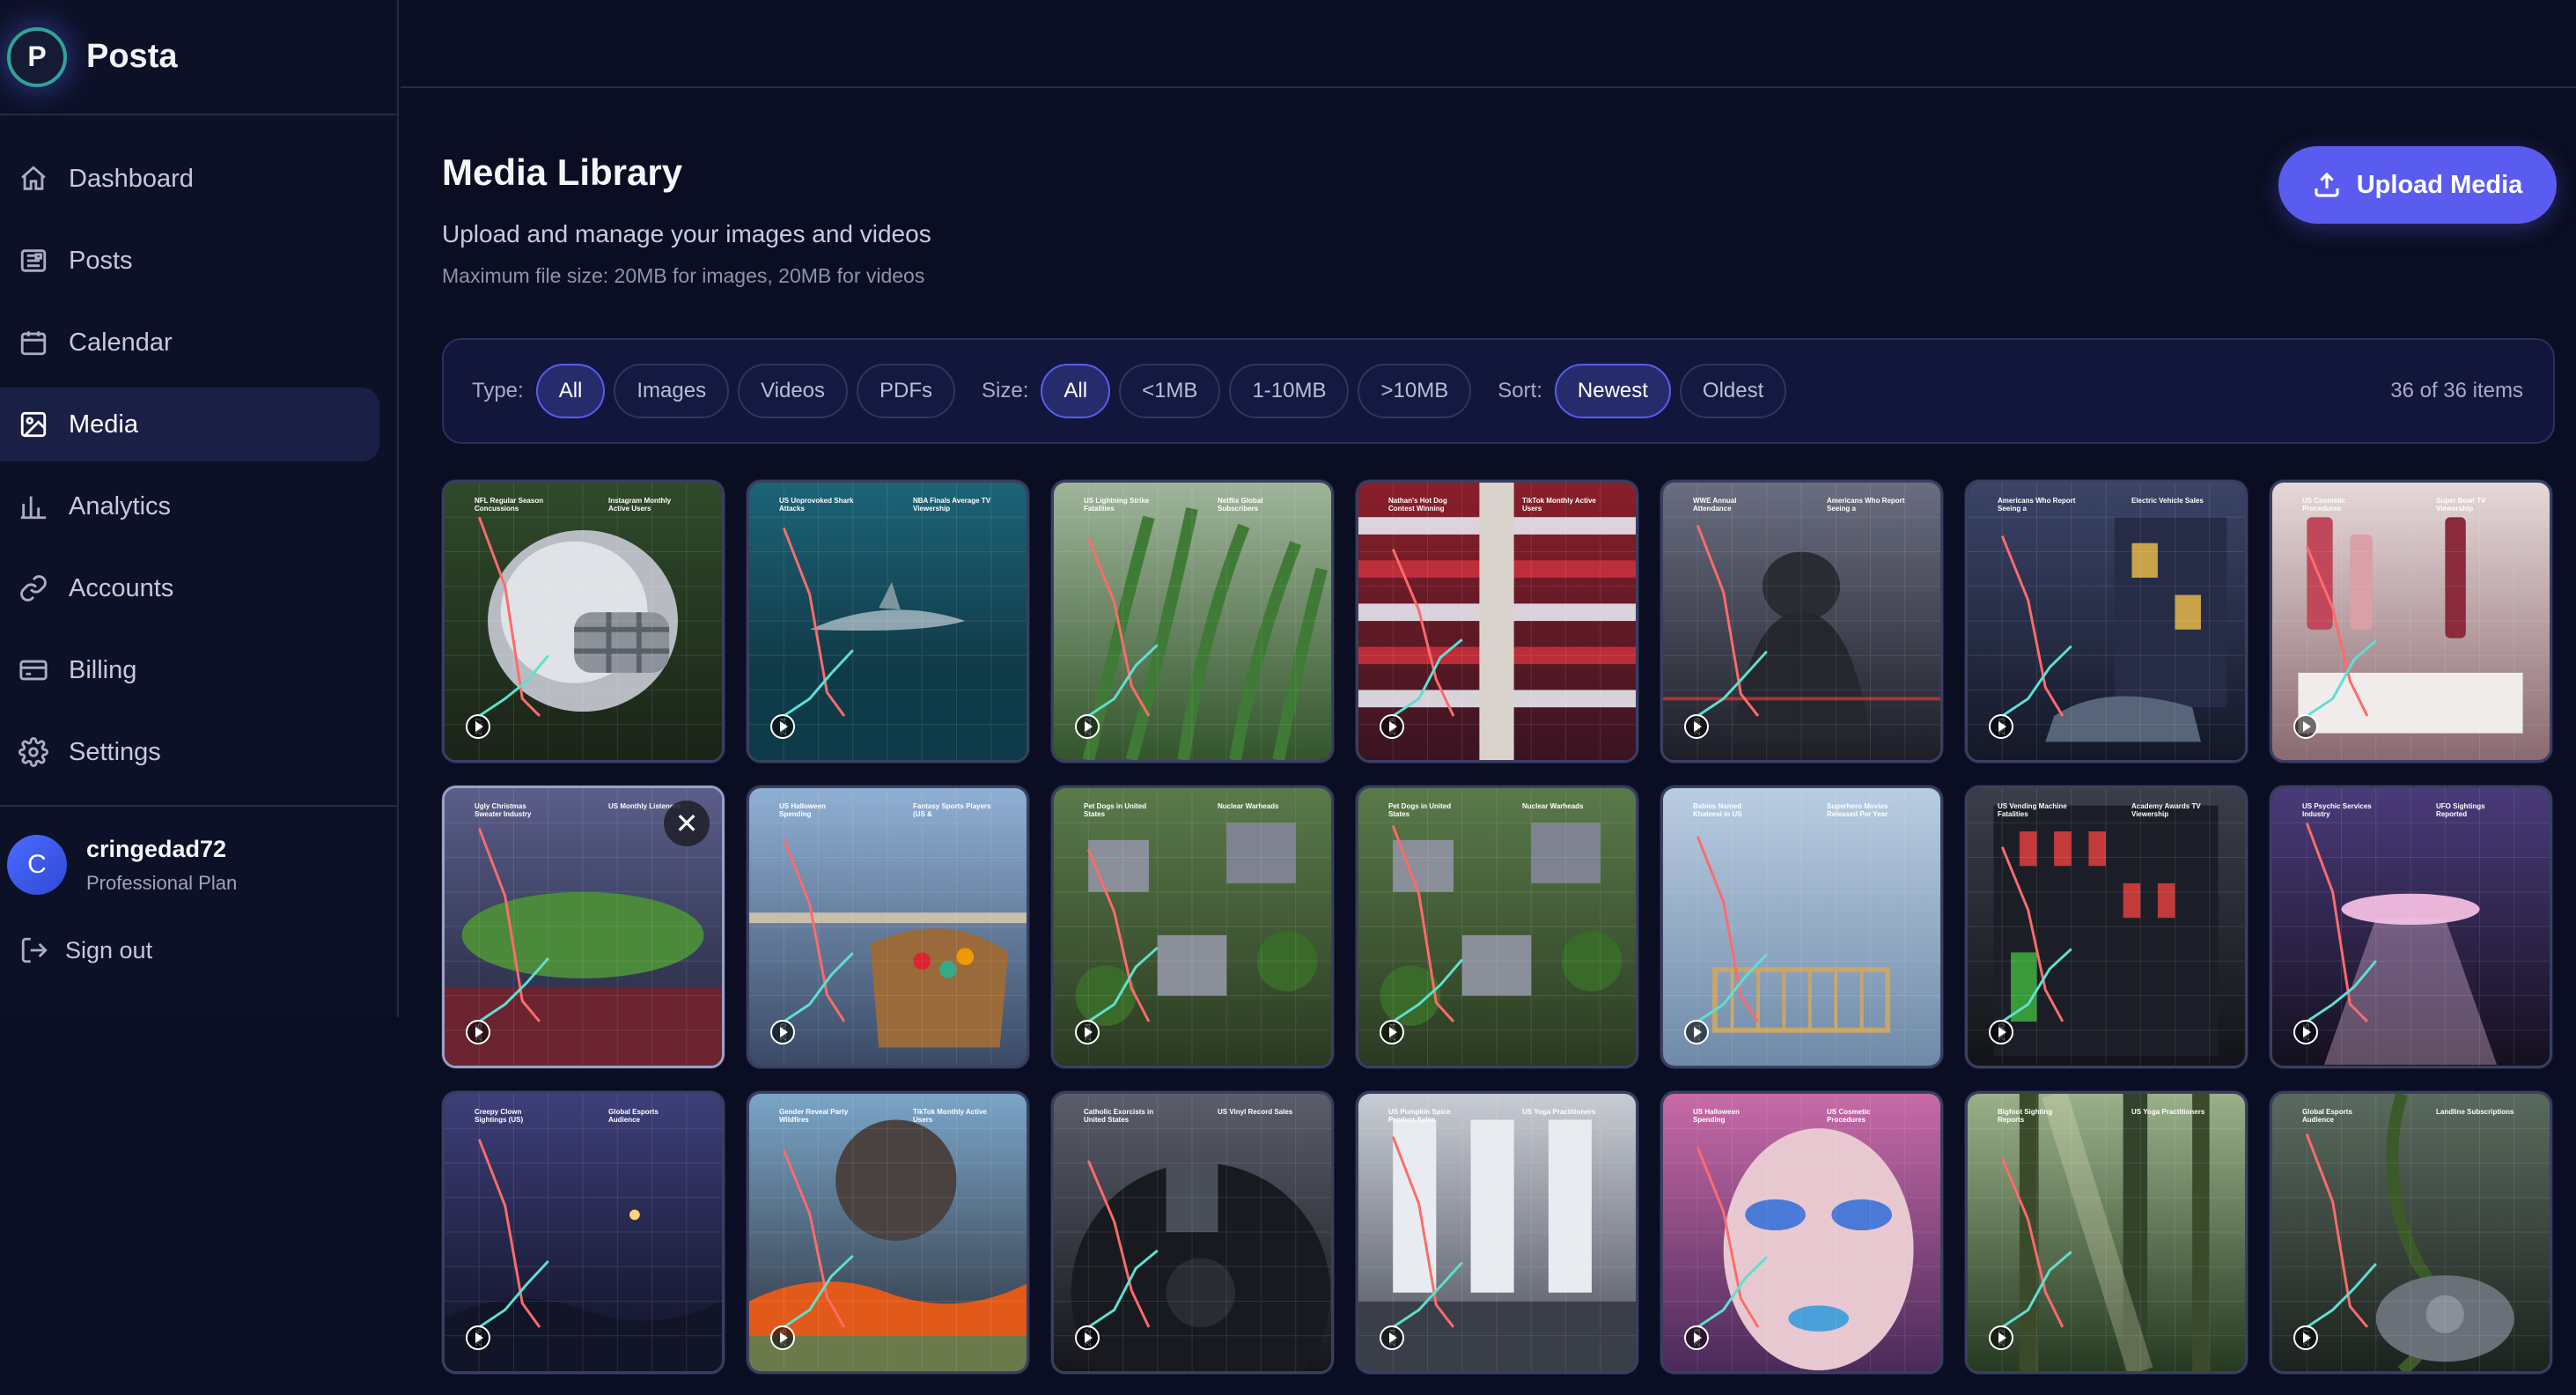 This screenshot has height=1395, width=2576. What do you see at coordinates (199, 950) in the screenshot?
I see `sign-out-button: Sign out` at bounding box center [199, 950].